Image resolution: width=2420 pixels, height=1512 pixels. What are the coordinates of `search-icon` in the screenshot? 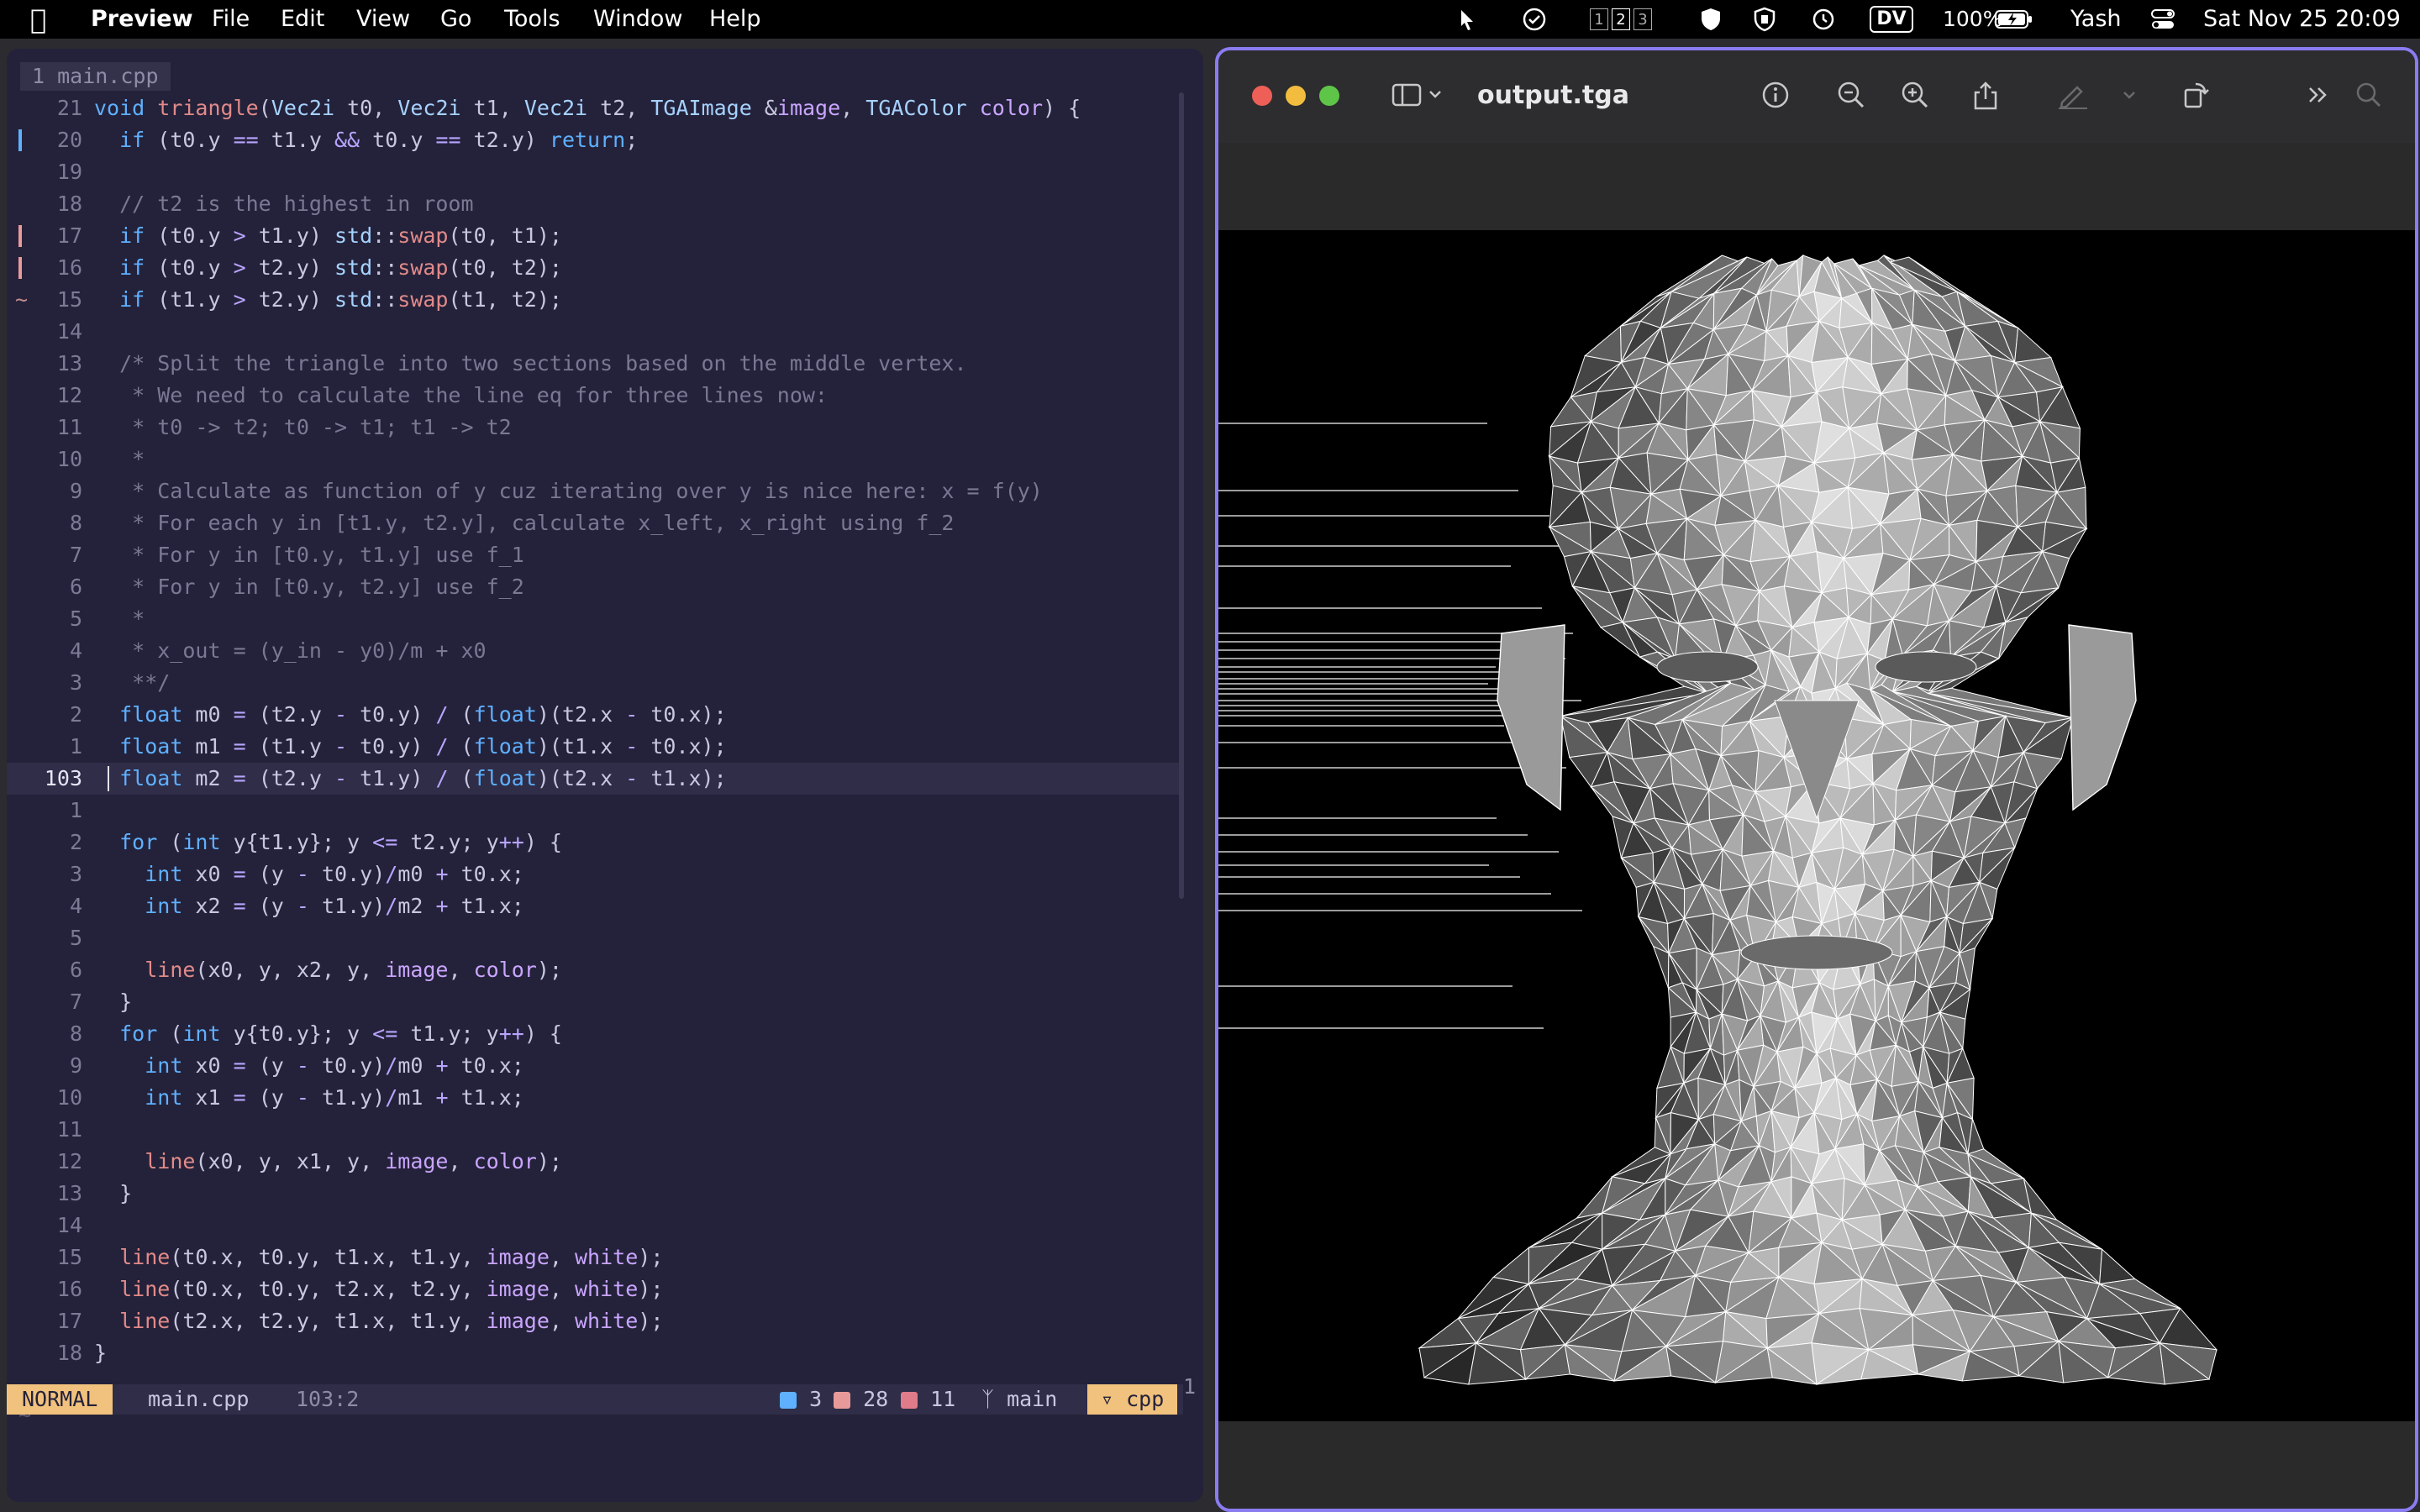 It's located at (2368, 98).